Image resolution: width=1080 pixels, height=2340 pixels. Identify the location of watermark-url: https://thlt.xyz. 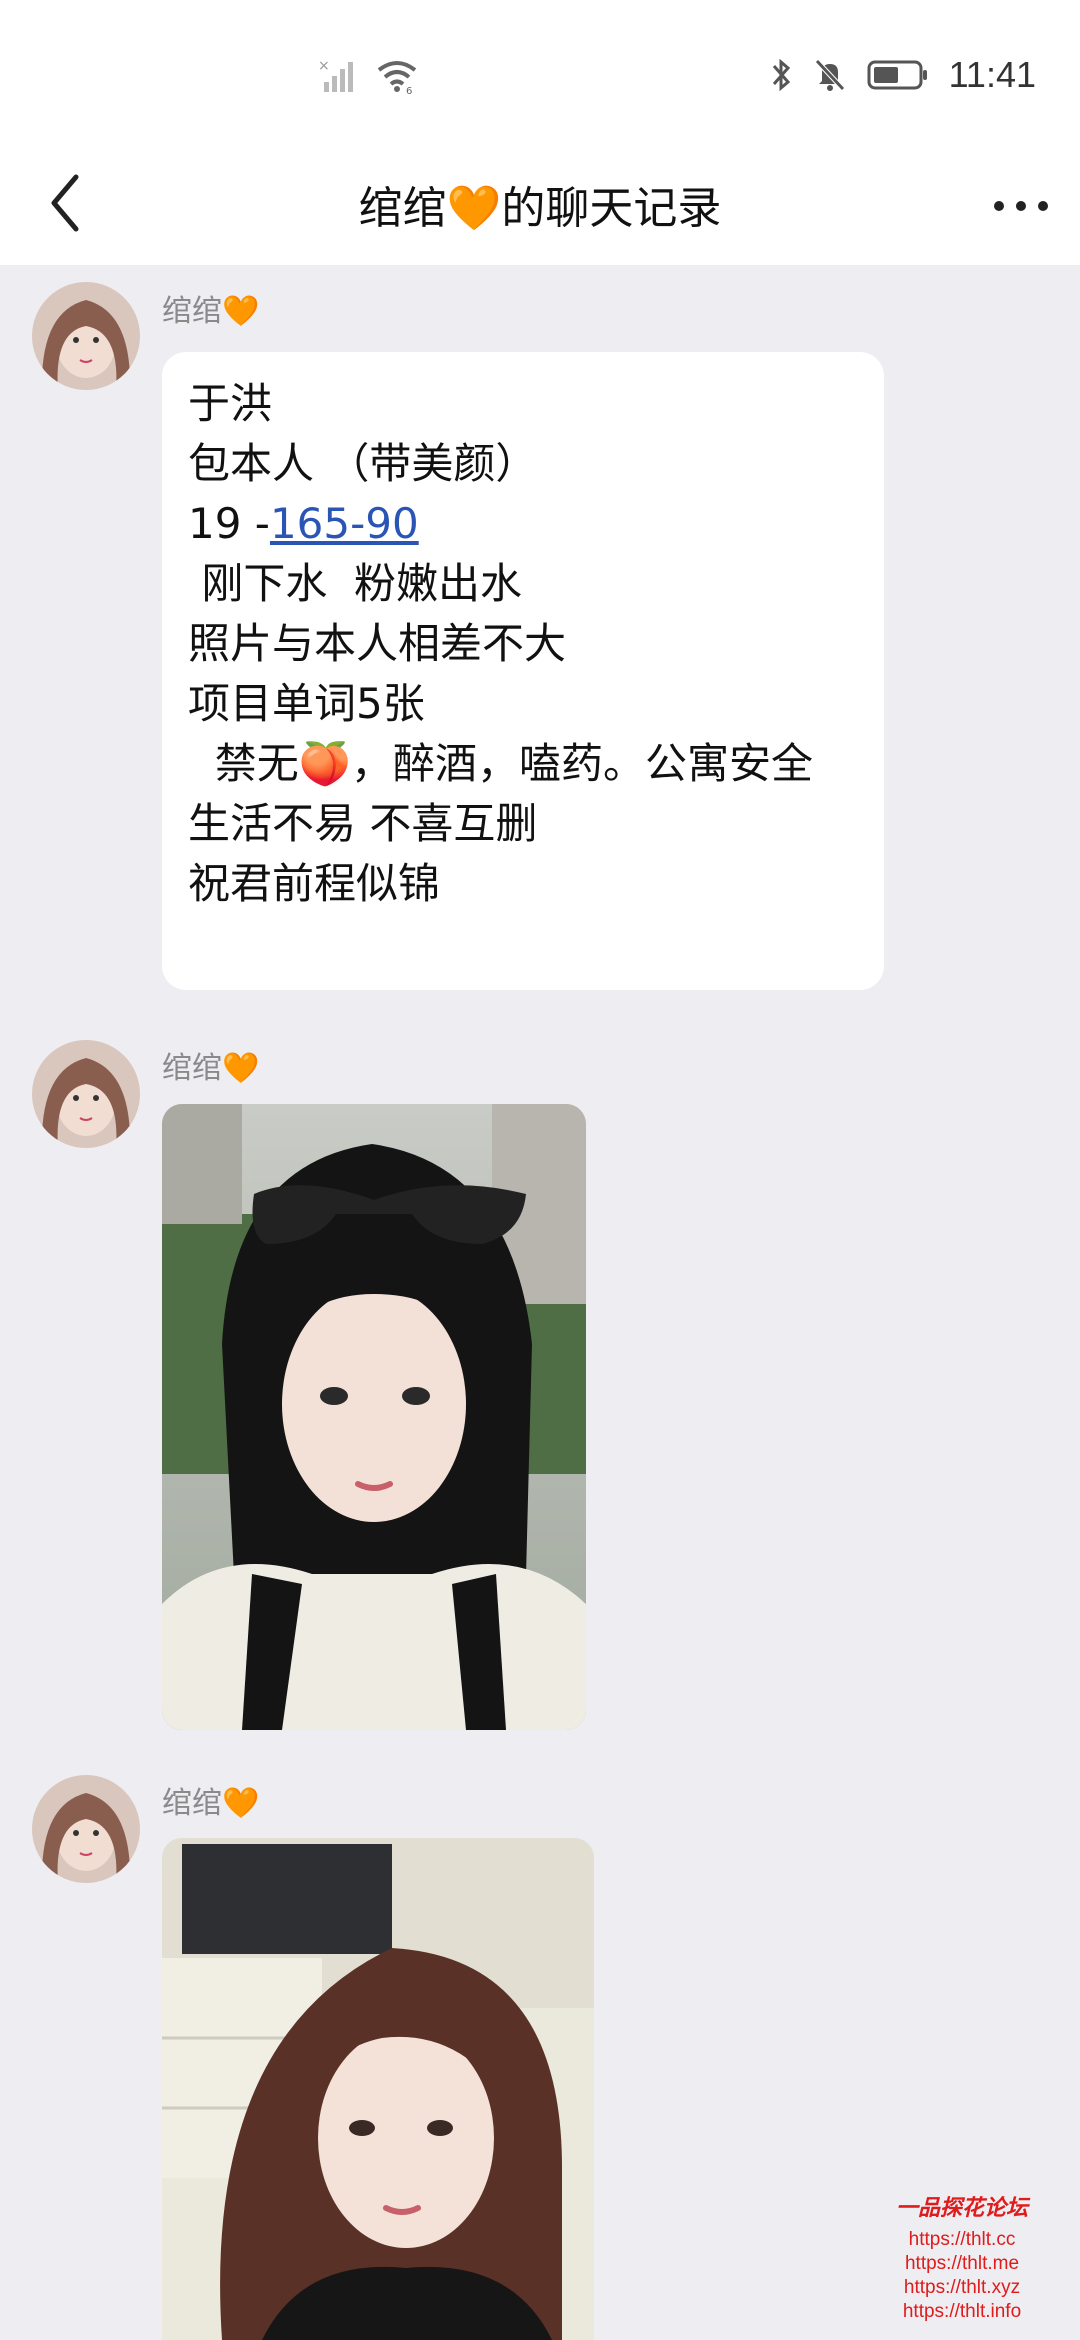
(962, 2287).